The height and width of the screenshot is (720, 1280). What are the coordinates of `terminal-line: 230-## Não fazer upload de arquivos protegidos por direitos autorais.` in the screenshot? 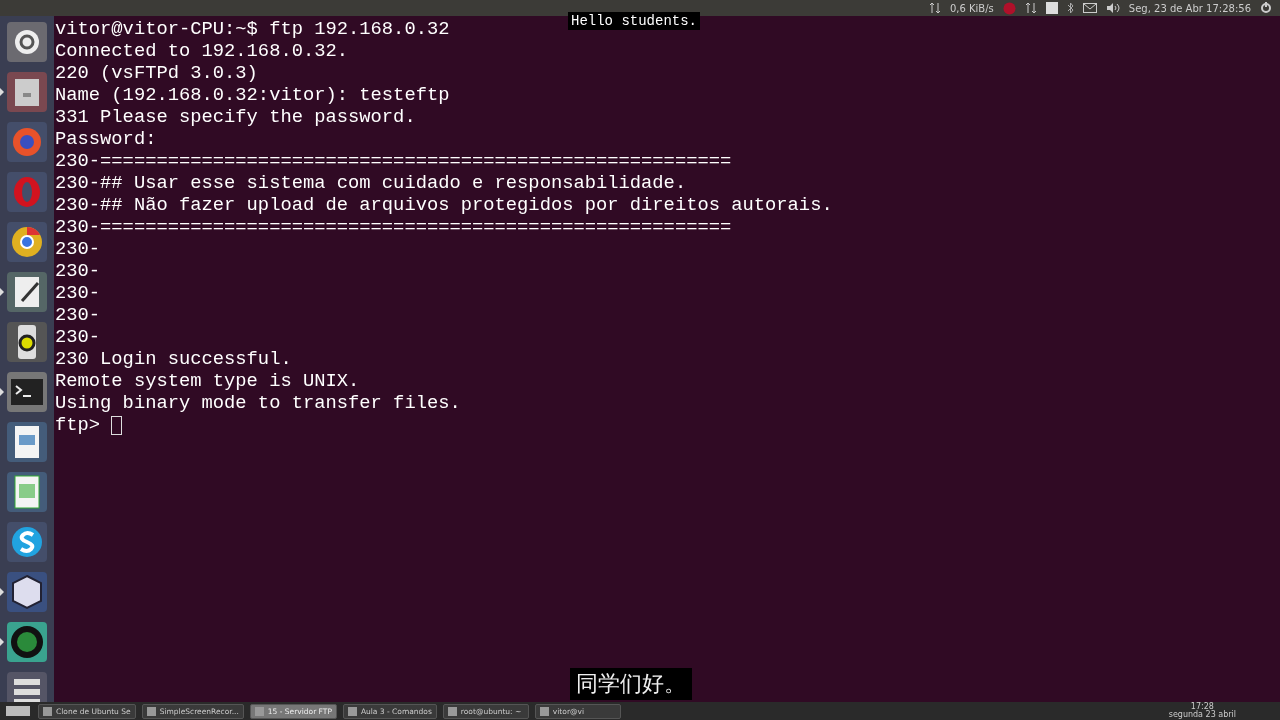 It's located at (444, 205).